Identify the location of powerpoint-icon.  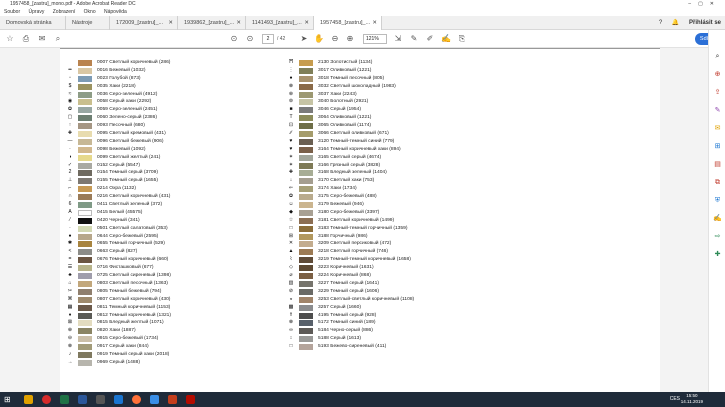
(172, 399).